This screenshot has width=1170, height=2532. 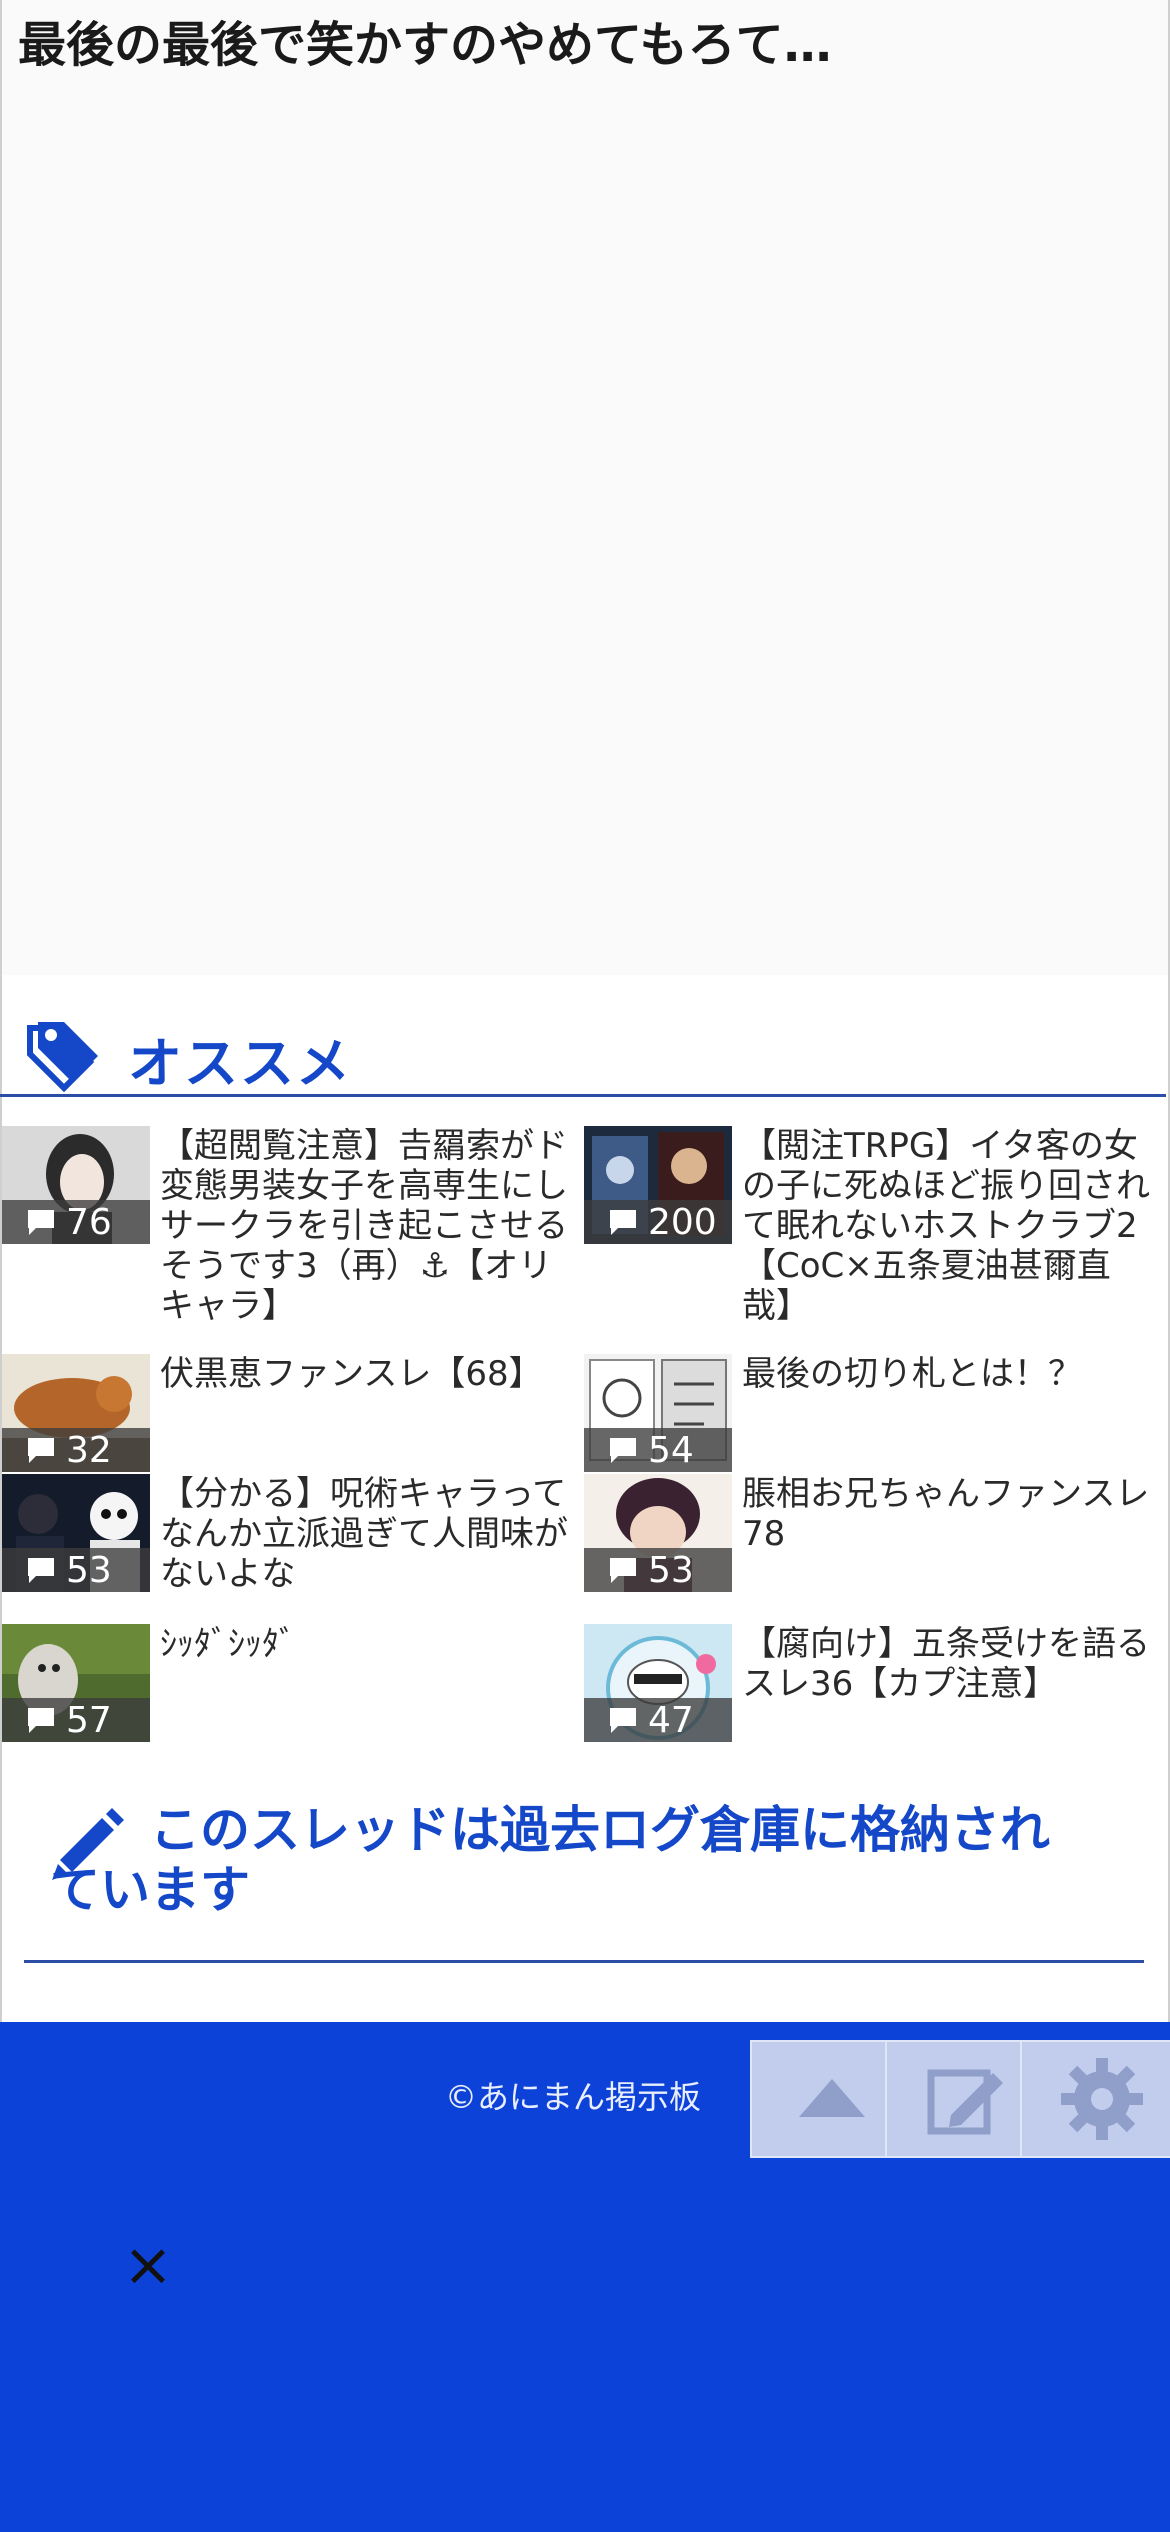 What do you see at coordinates (365, 1534) in the screenshot?
I see `thread-title-link: 【分かる】呪術キャラってなんか立派過ぎて人間味がないよな` at bounding box center [365, 1534].